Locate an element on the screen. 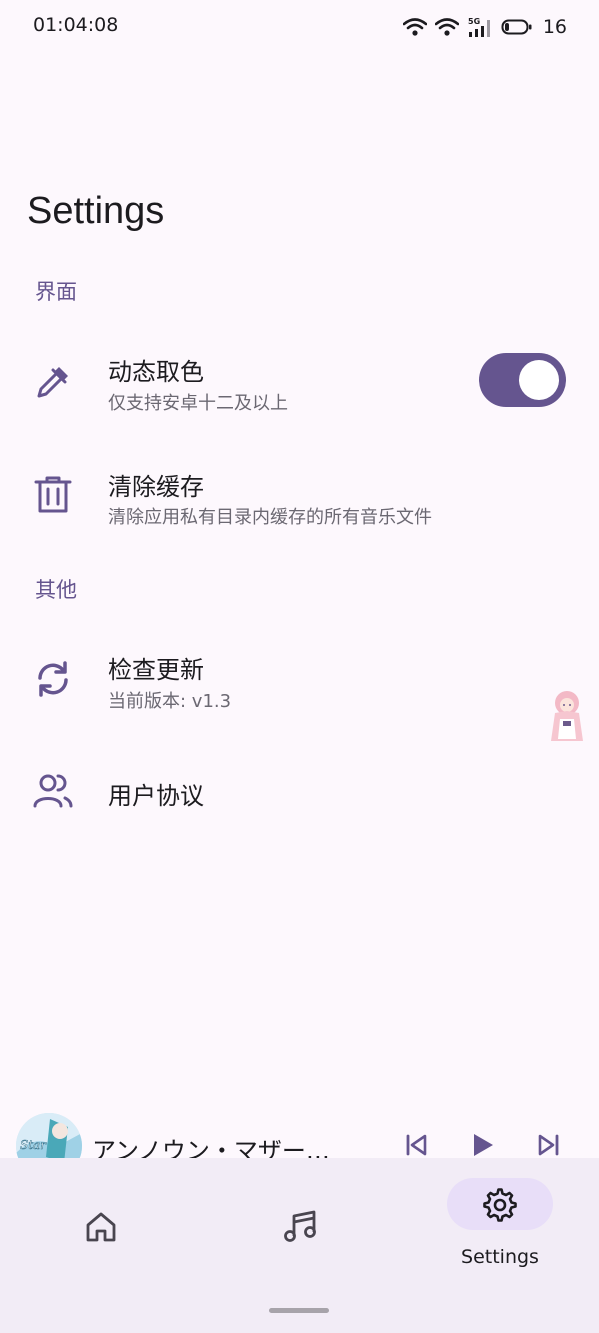 Image resolution: width=599 pixels, height=1333 pixels. mascot-sticker is located at coordinates (567, 715).